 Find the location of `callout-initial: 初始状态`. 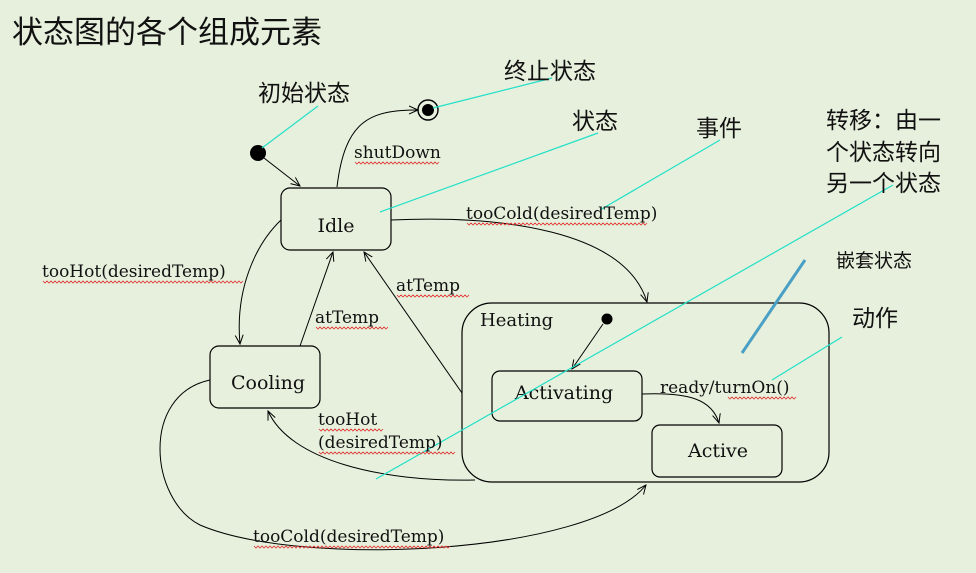

callout-initial: 初始状态 is located at coordinates (304, 94).